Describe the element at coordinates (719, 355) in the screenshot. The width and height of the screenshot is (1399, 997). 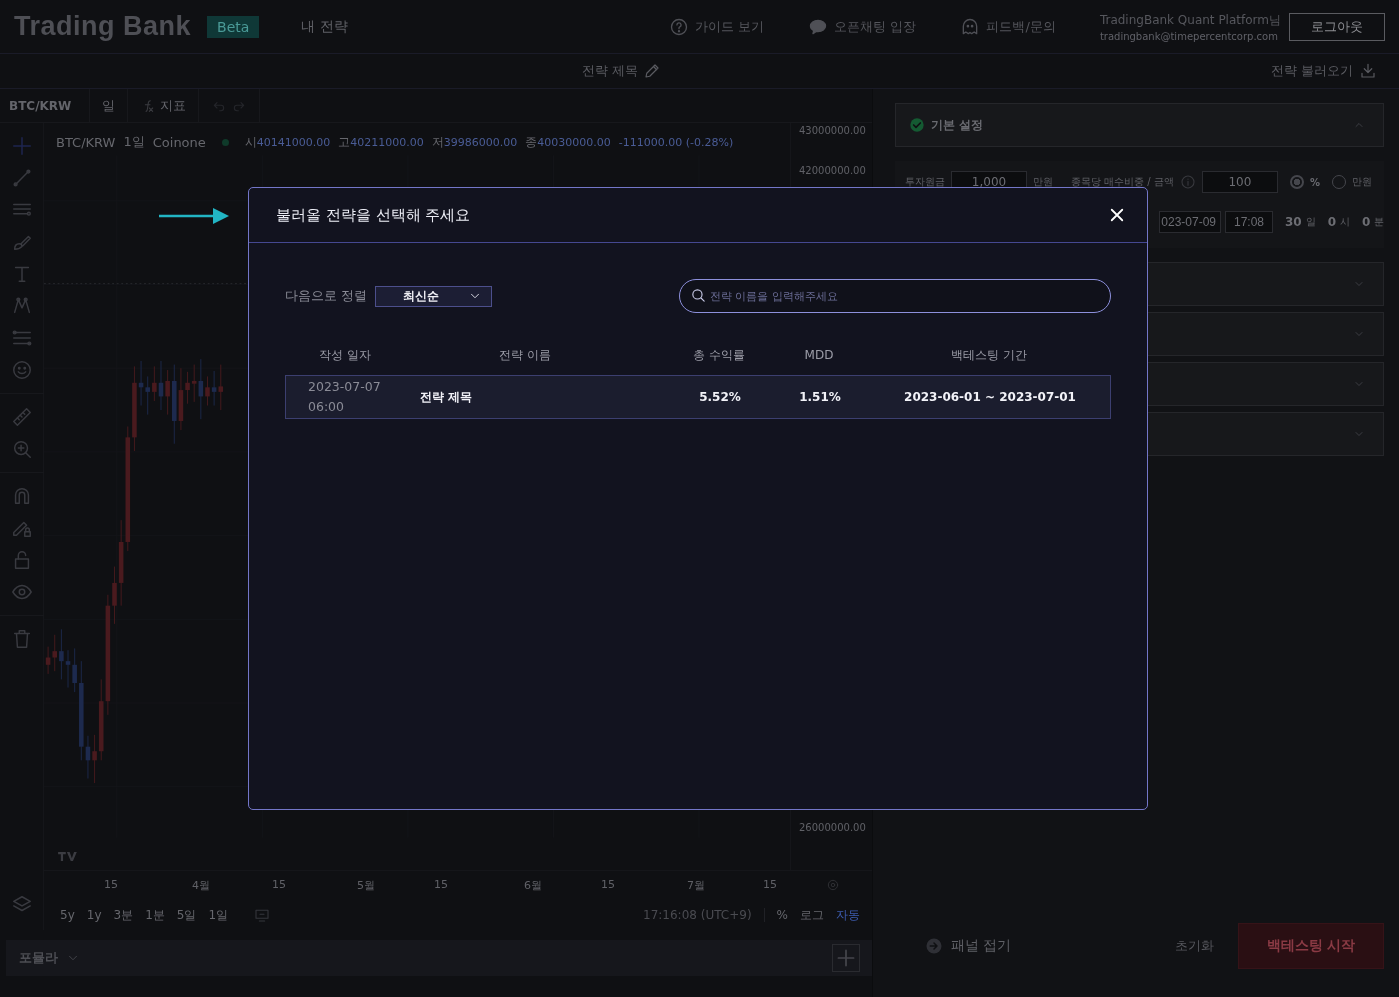
I see `column-header: 총 수익률` at that location.